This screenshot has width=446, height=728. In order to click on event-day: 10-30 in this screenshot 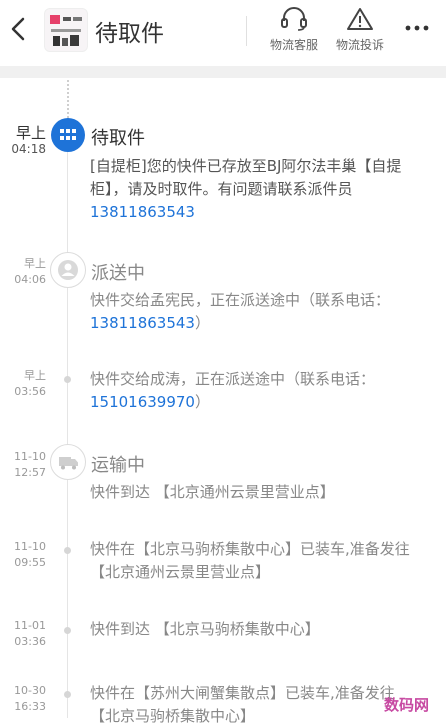, I will do `click(30, 690)`.